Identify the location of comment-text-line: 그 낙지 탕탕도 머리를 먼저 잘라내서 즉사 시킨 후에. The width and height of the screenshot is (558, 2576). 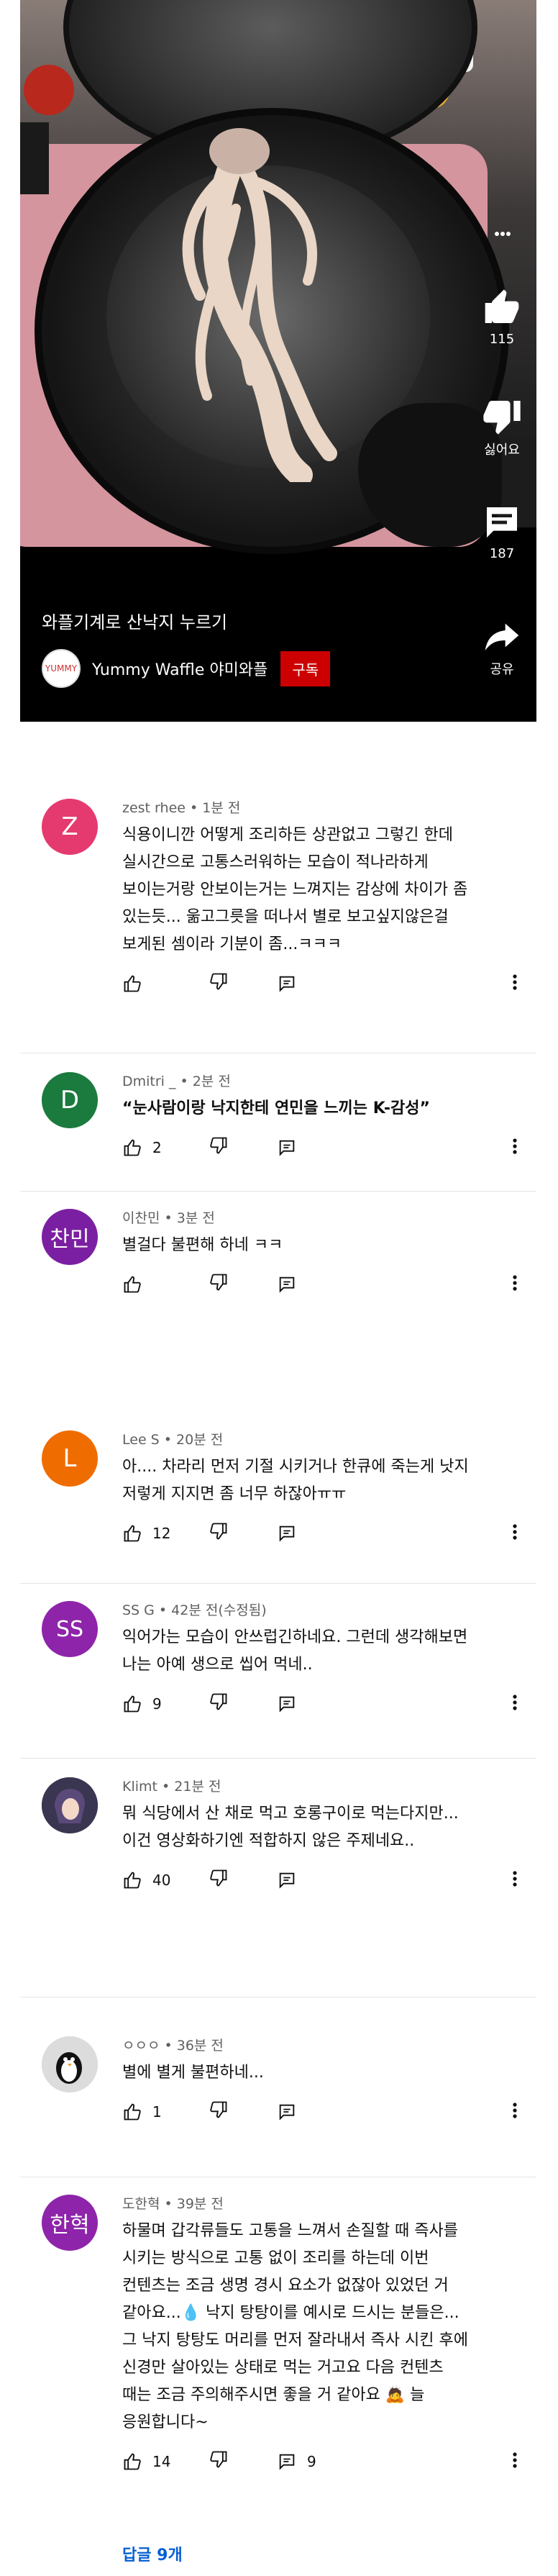
(295, 2340).